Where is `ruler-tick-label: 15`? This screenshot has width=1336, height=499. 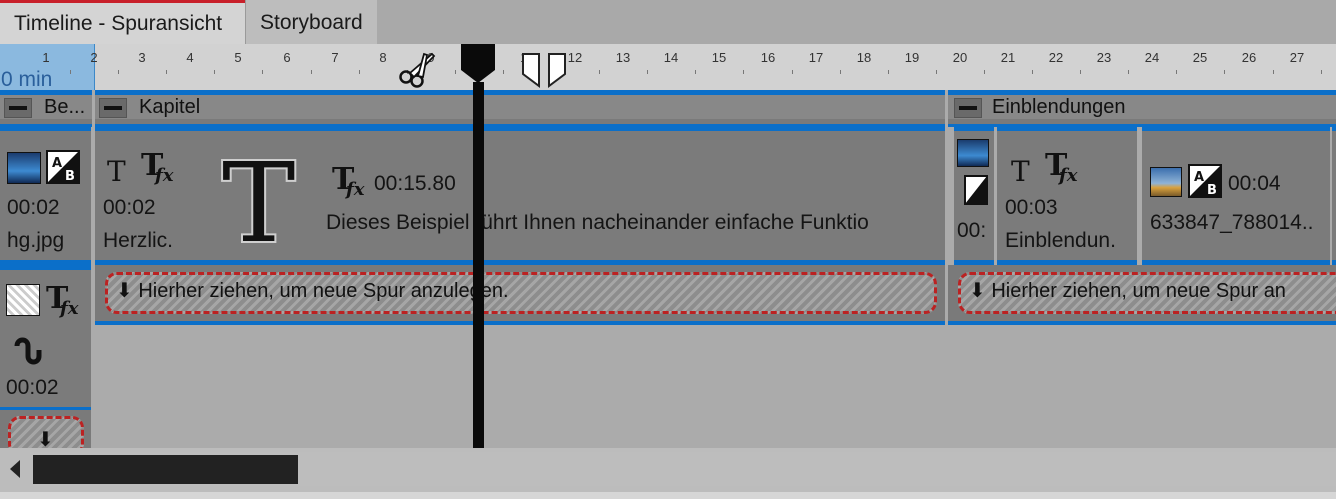 ruler-tick-label: 15 is located at coordinates (719, 57).